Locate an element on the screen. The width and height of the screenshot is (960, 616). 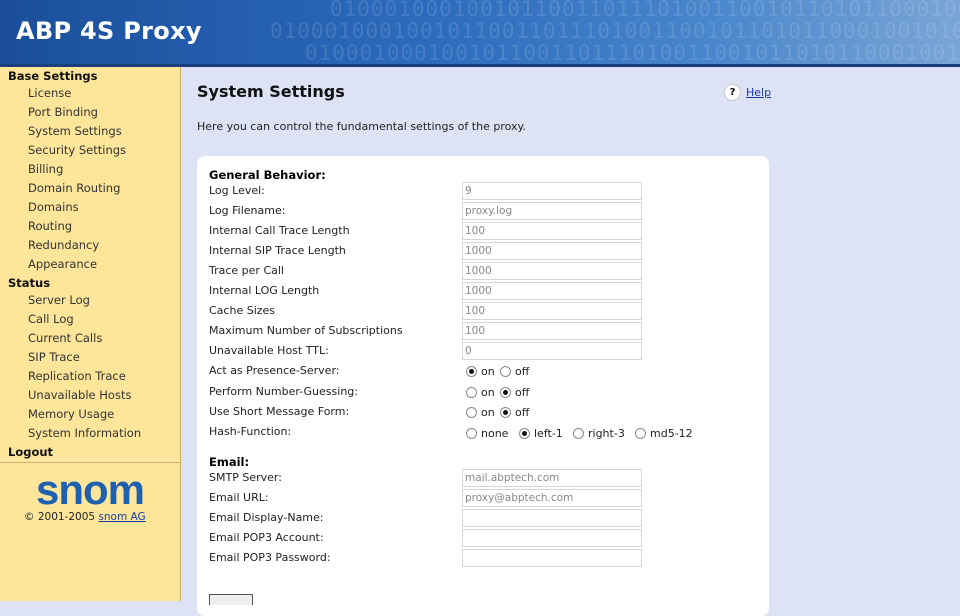
log-length-label: Internal LOG Length is located at coordinates (264, 290).